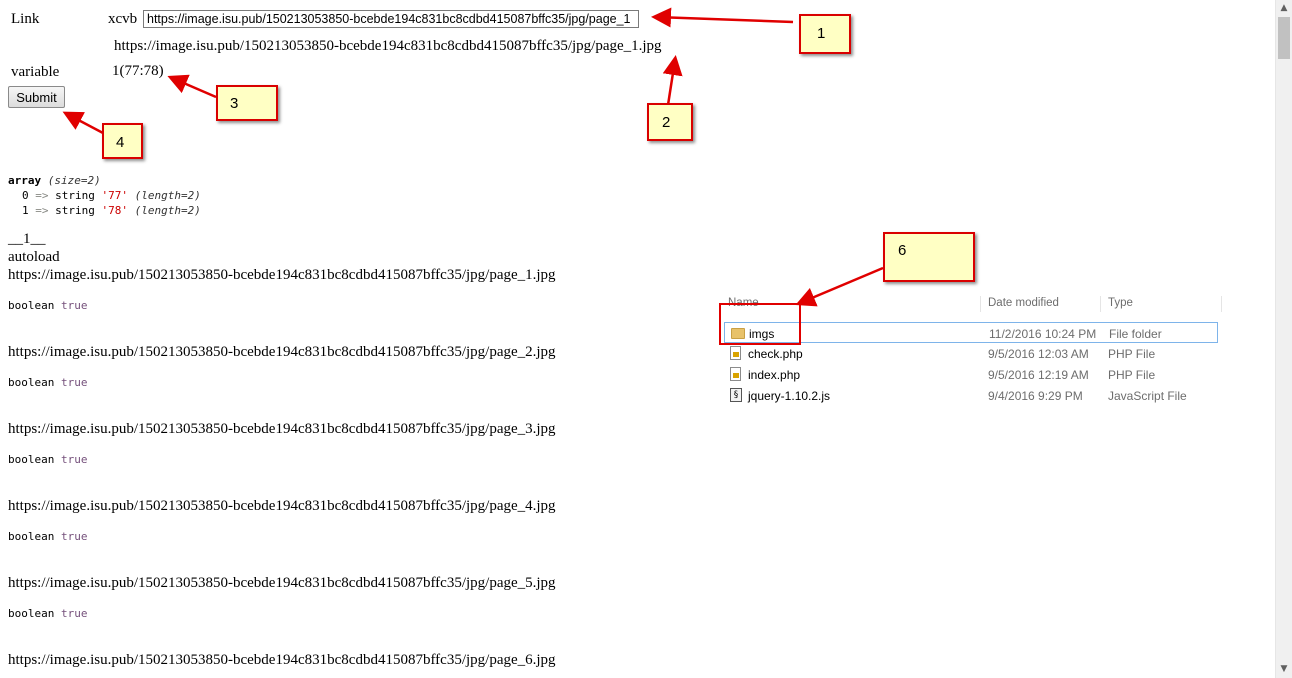 The height and width of the screenshot is (678, 1292). I want to click on callout-3: 3, so click(247, 103).